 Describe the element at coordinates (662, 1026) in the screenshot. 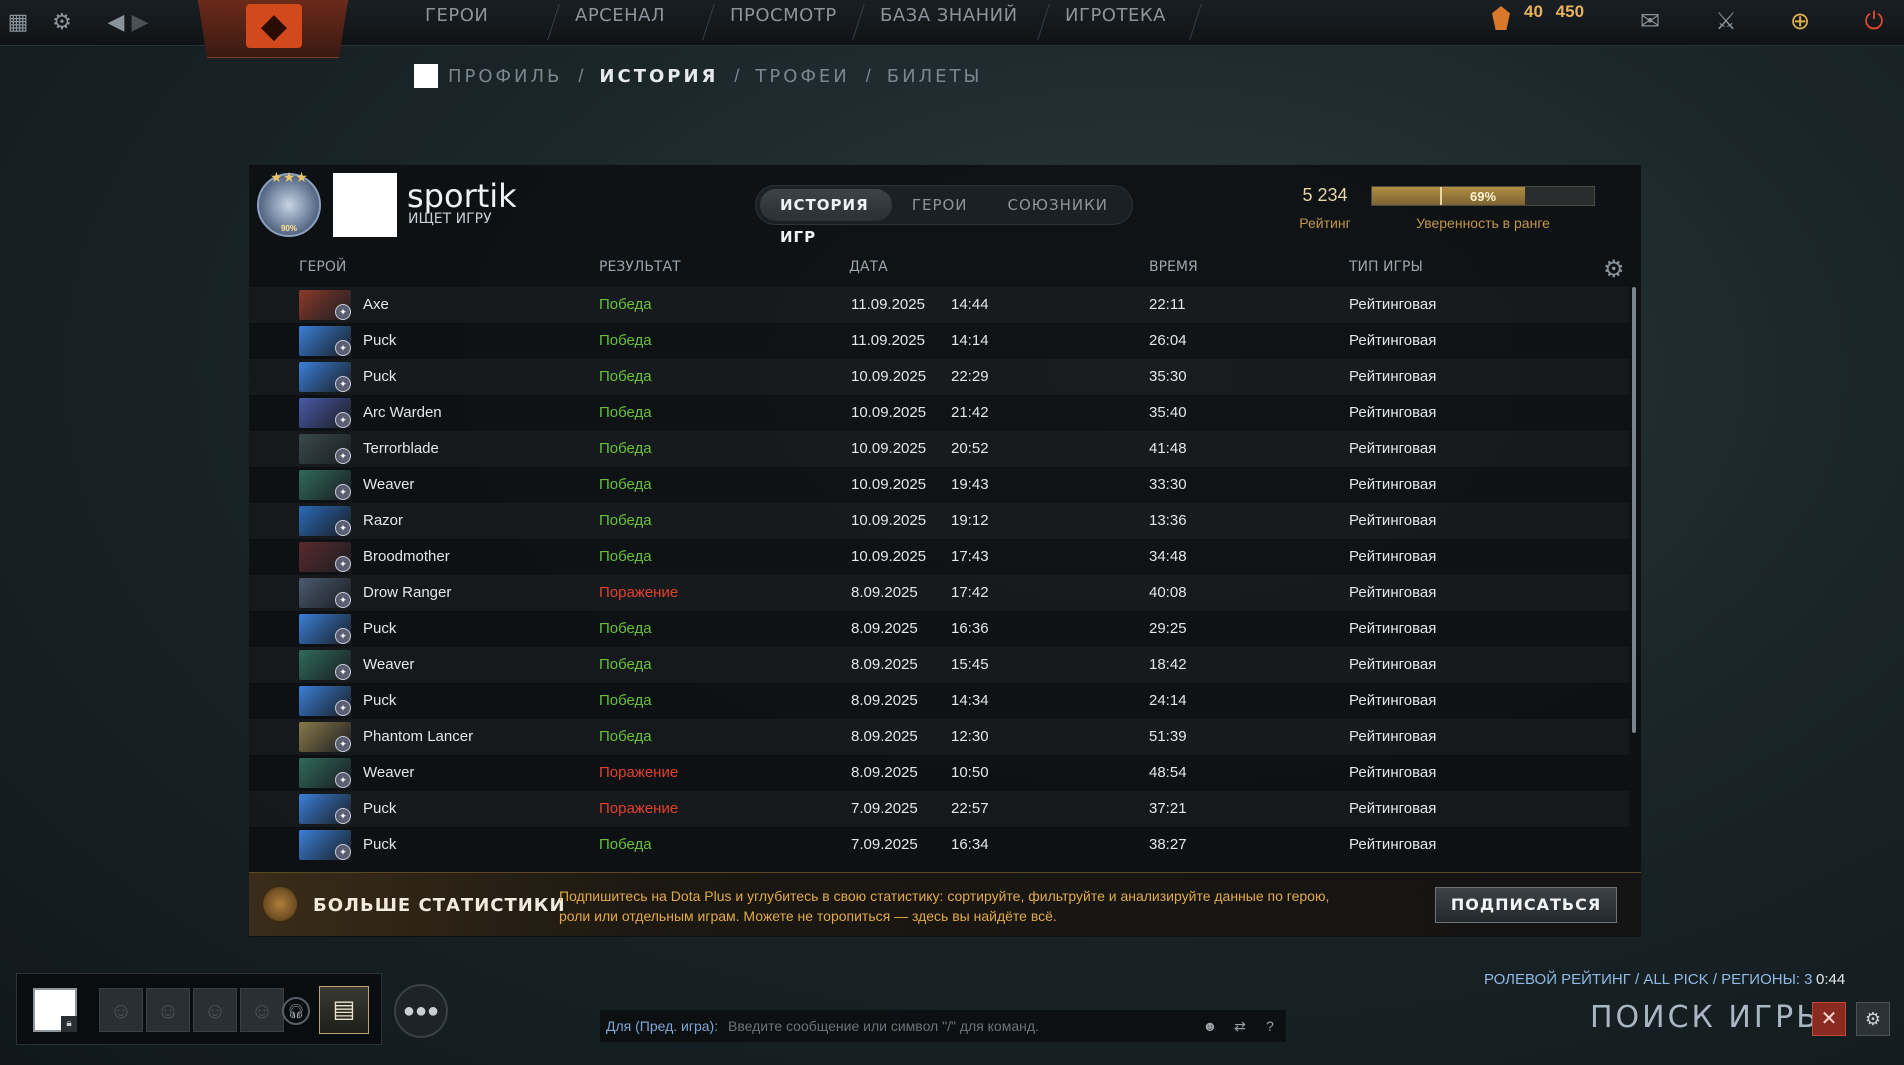

I see `chat-channel: Для (Пред. игра):` at that location.